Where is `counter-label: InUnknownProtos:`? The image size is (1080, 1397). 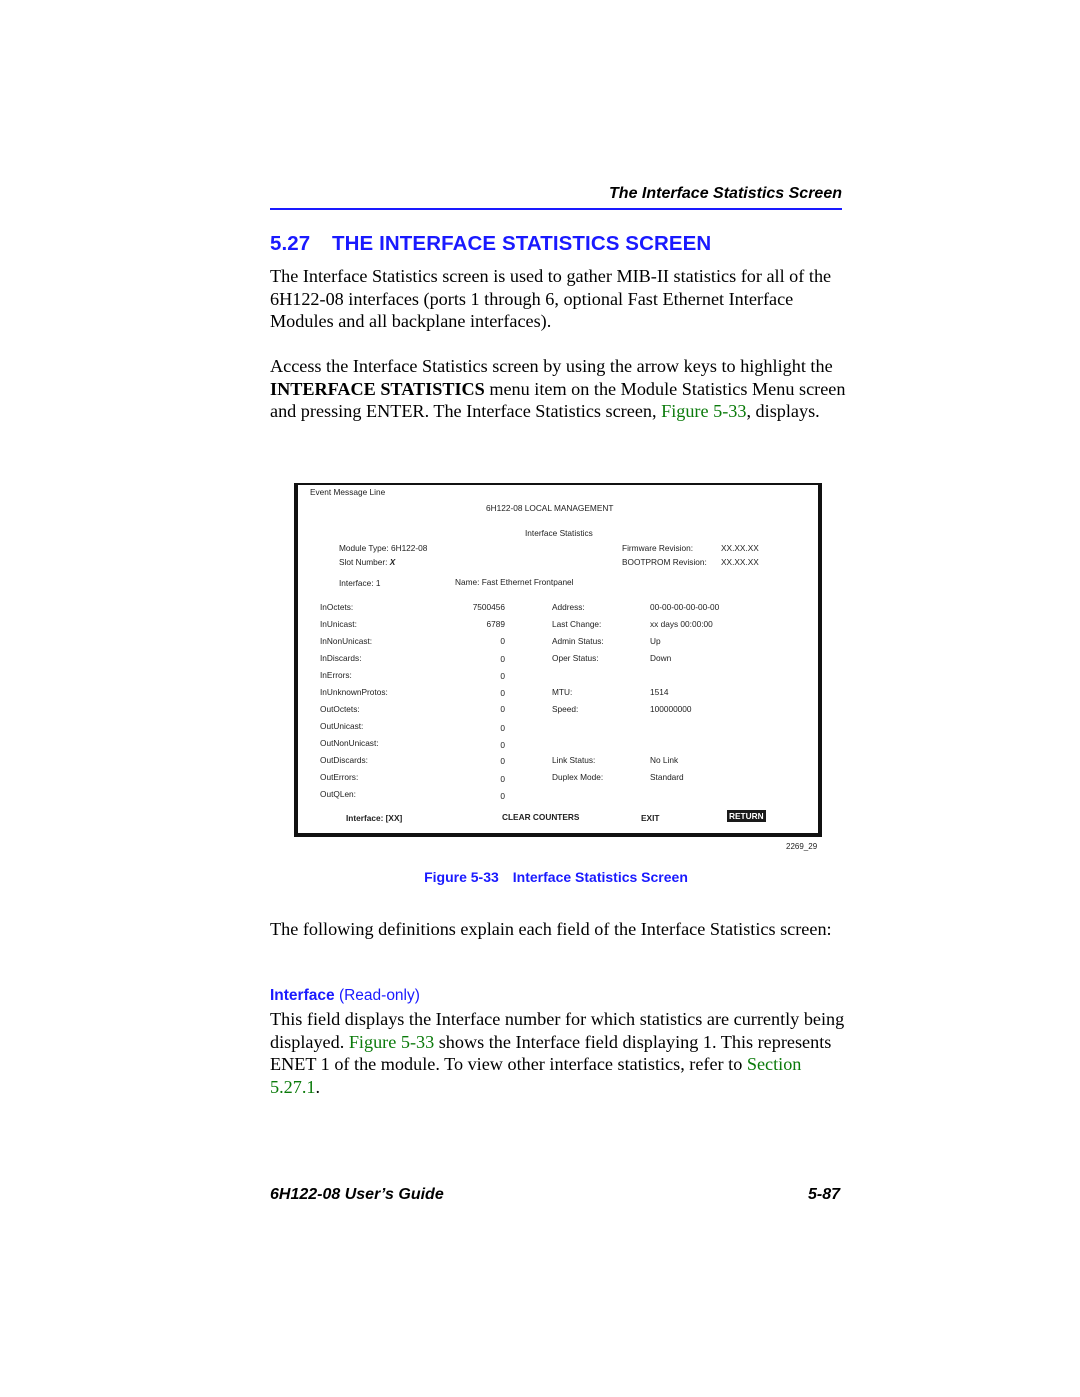 counter-label: InUnknownProtos: is located at coordinates (354, 692).